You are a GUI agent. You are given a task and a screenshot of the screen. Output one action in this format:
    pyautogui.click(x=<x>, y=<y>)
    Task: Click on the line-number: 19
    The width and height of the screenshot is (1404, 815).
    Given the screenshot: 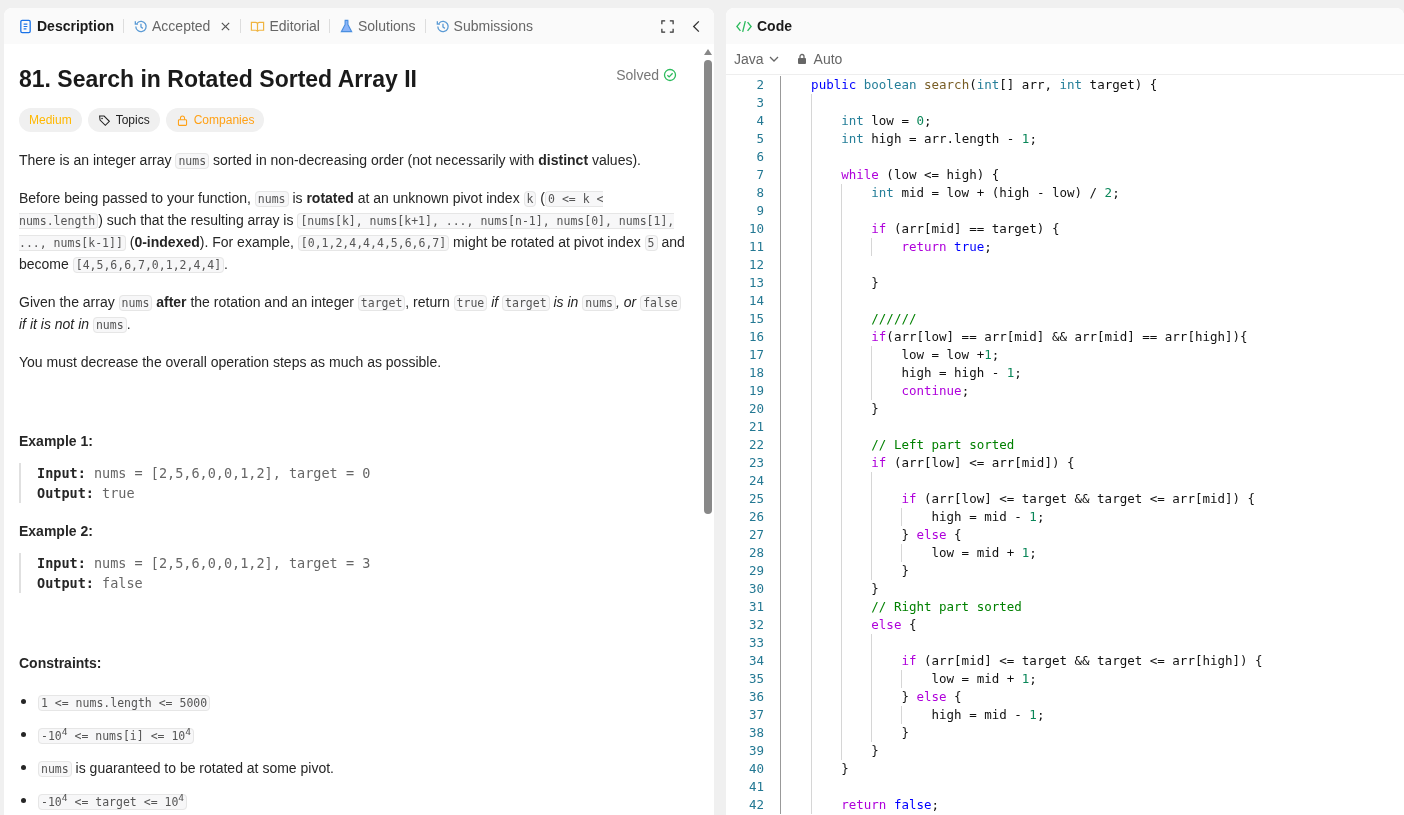 What is the action you would take?
    pyautogui.click(x=755, y=391)
    